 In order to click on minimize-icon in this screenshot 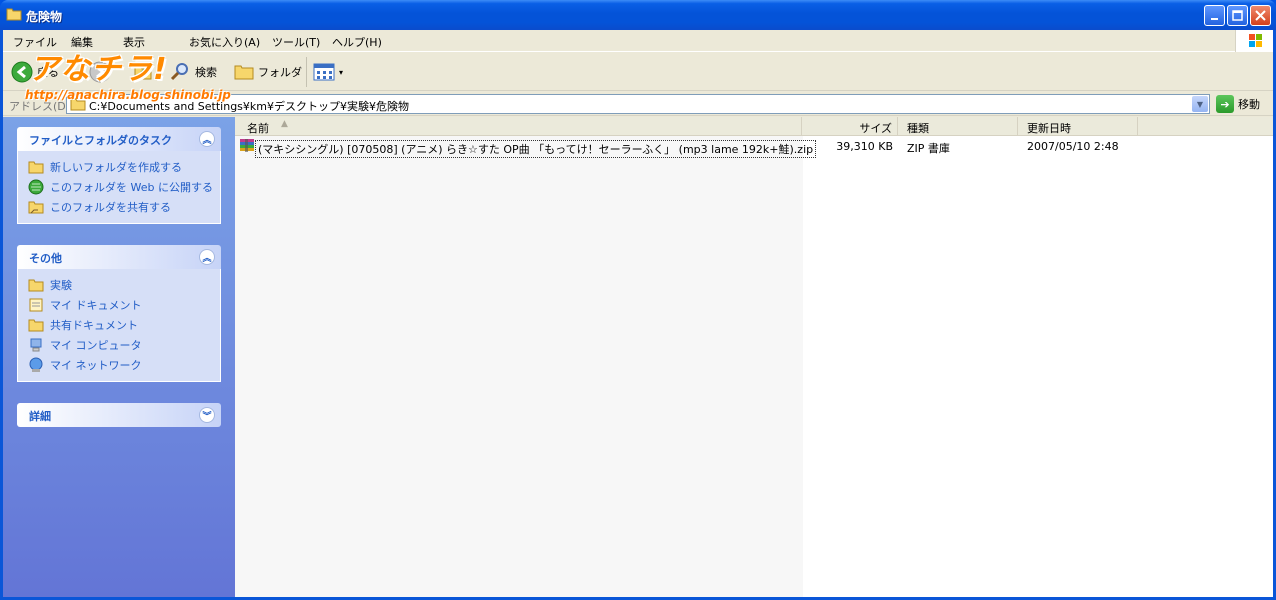, I will do `click(1214, 18)`.